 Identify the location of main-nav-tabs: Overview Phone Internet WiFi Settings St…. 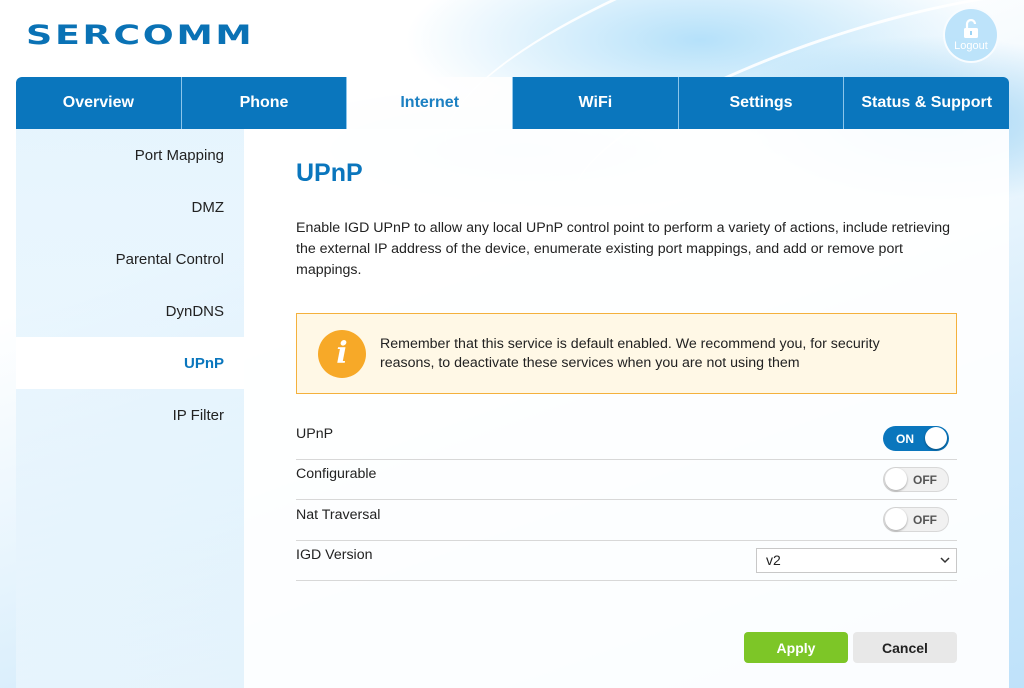
(513, 103).